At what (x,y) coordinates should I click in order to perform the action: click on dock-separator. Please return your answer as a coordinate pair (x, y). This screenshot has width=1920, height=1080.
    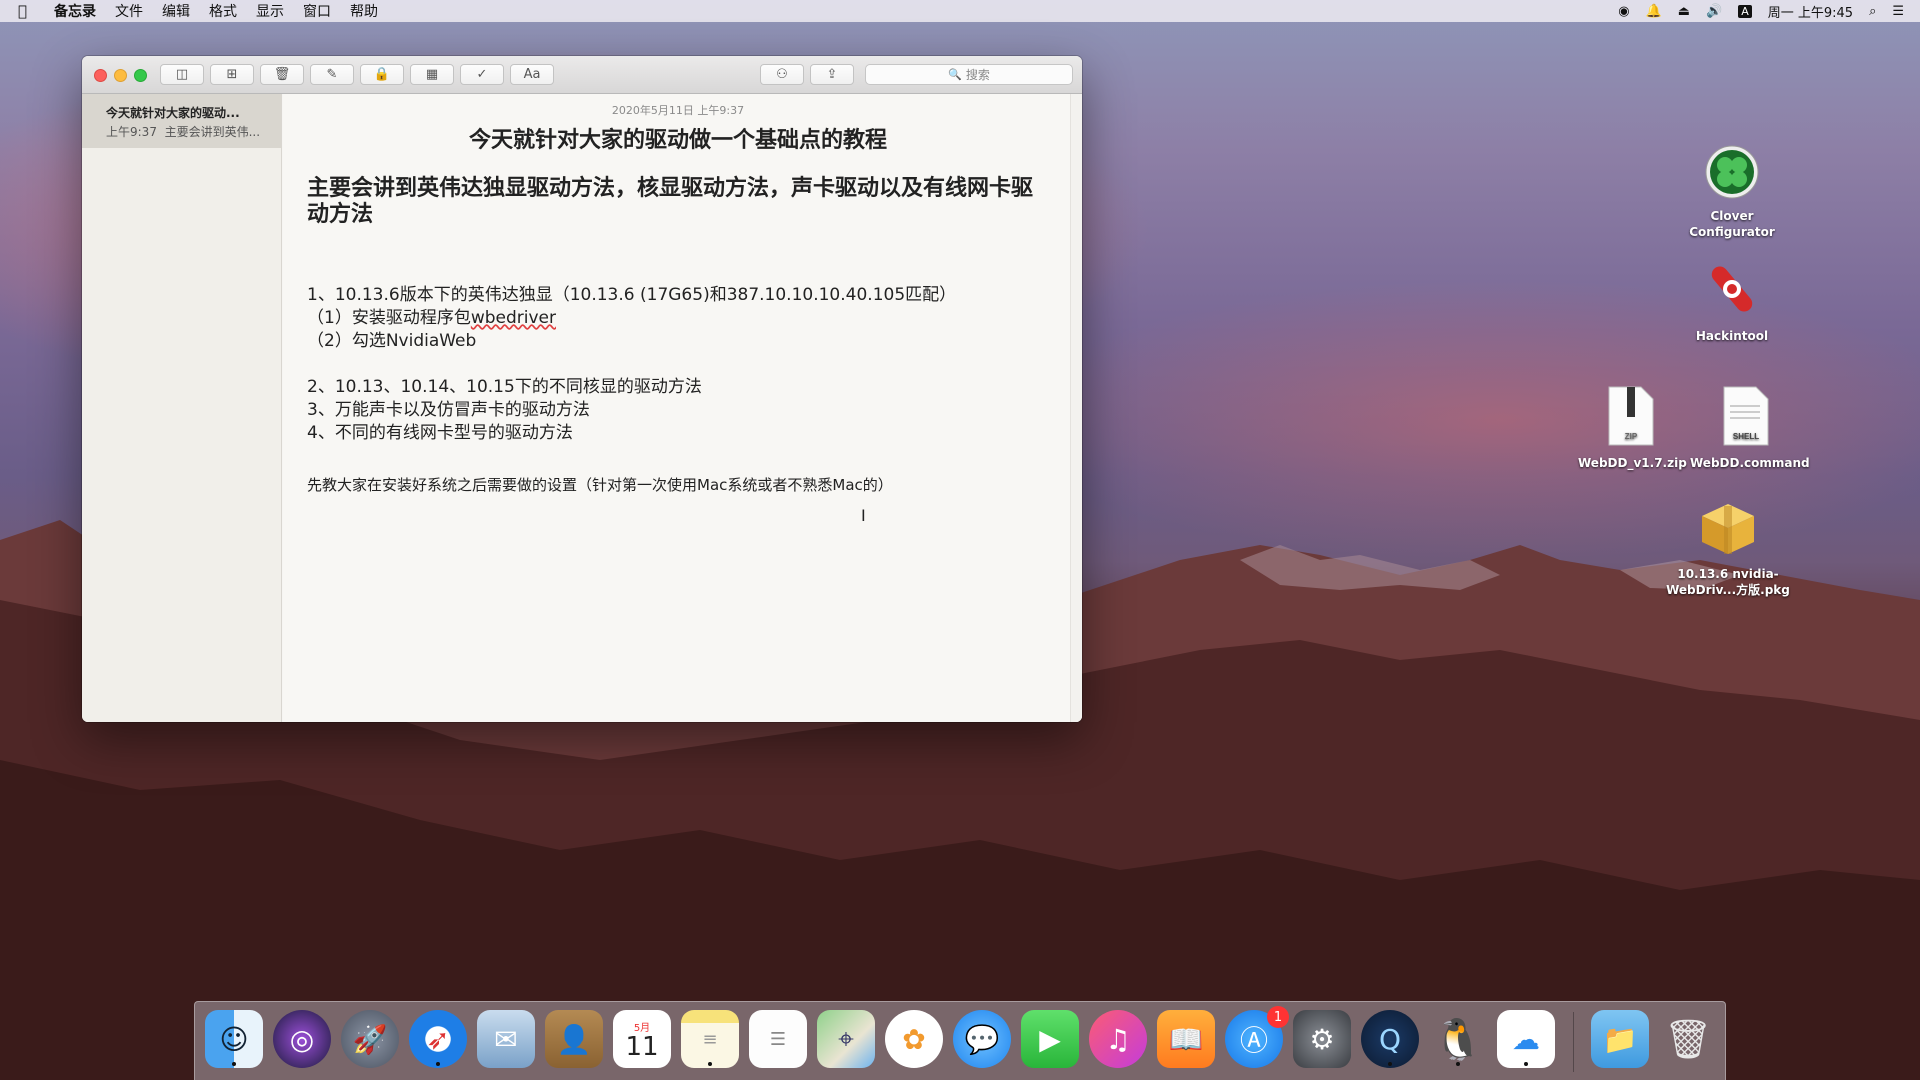
    Looking at the image, I should click on (1573, 1042).